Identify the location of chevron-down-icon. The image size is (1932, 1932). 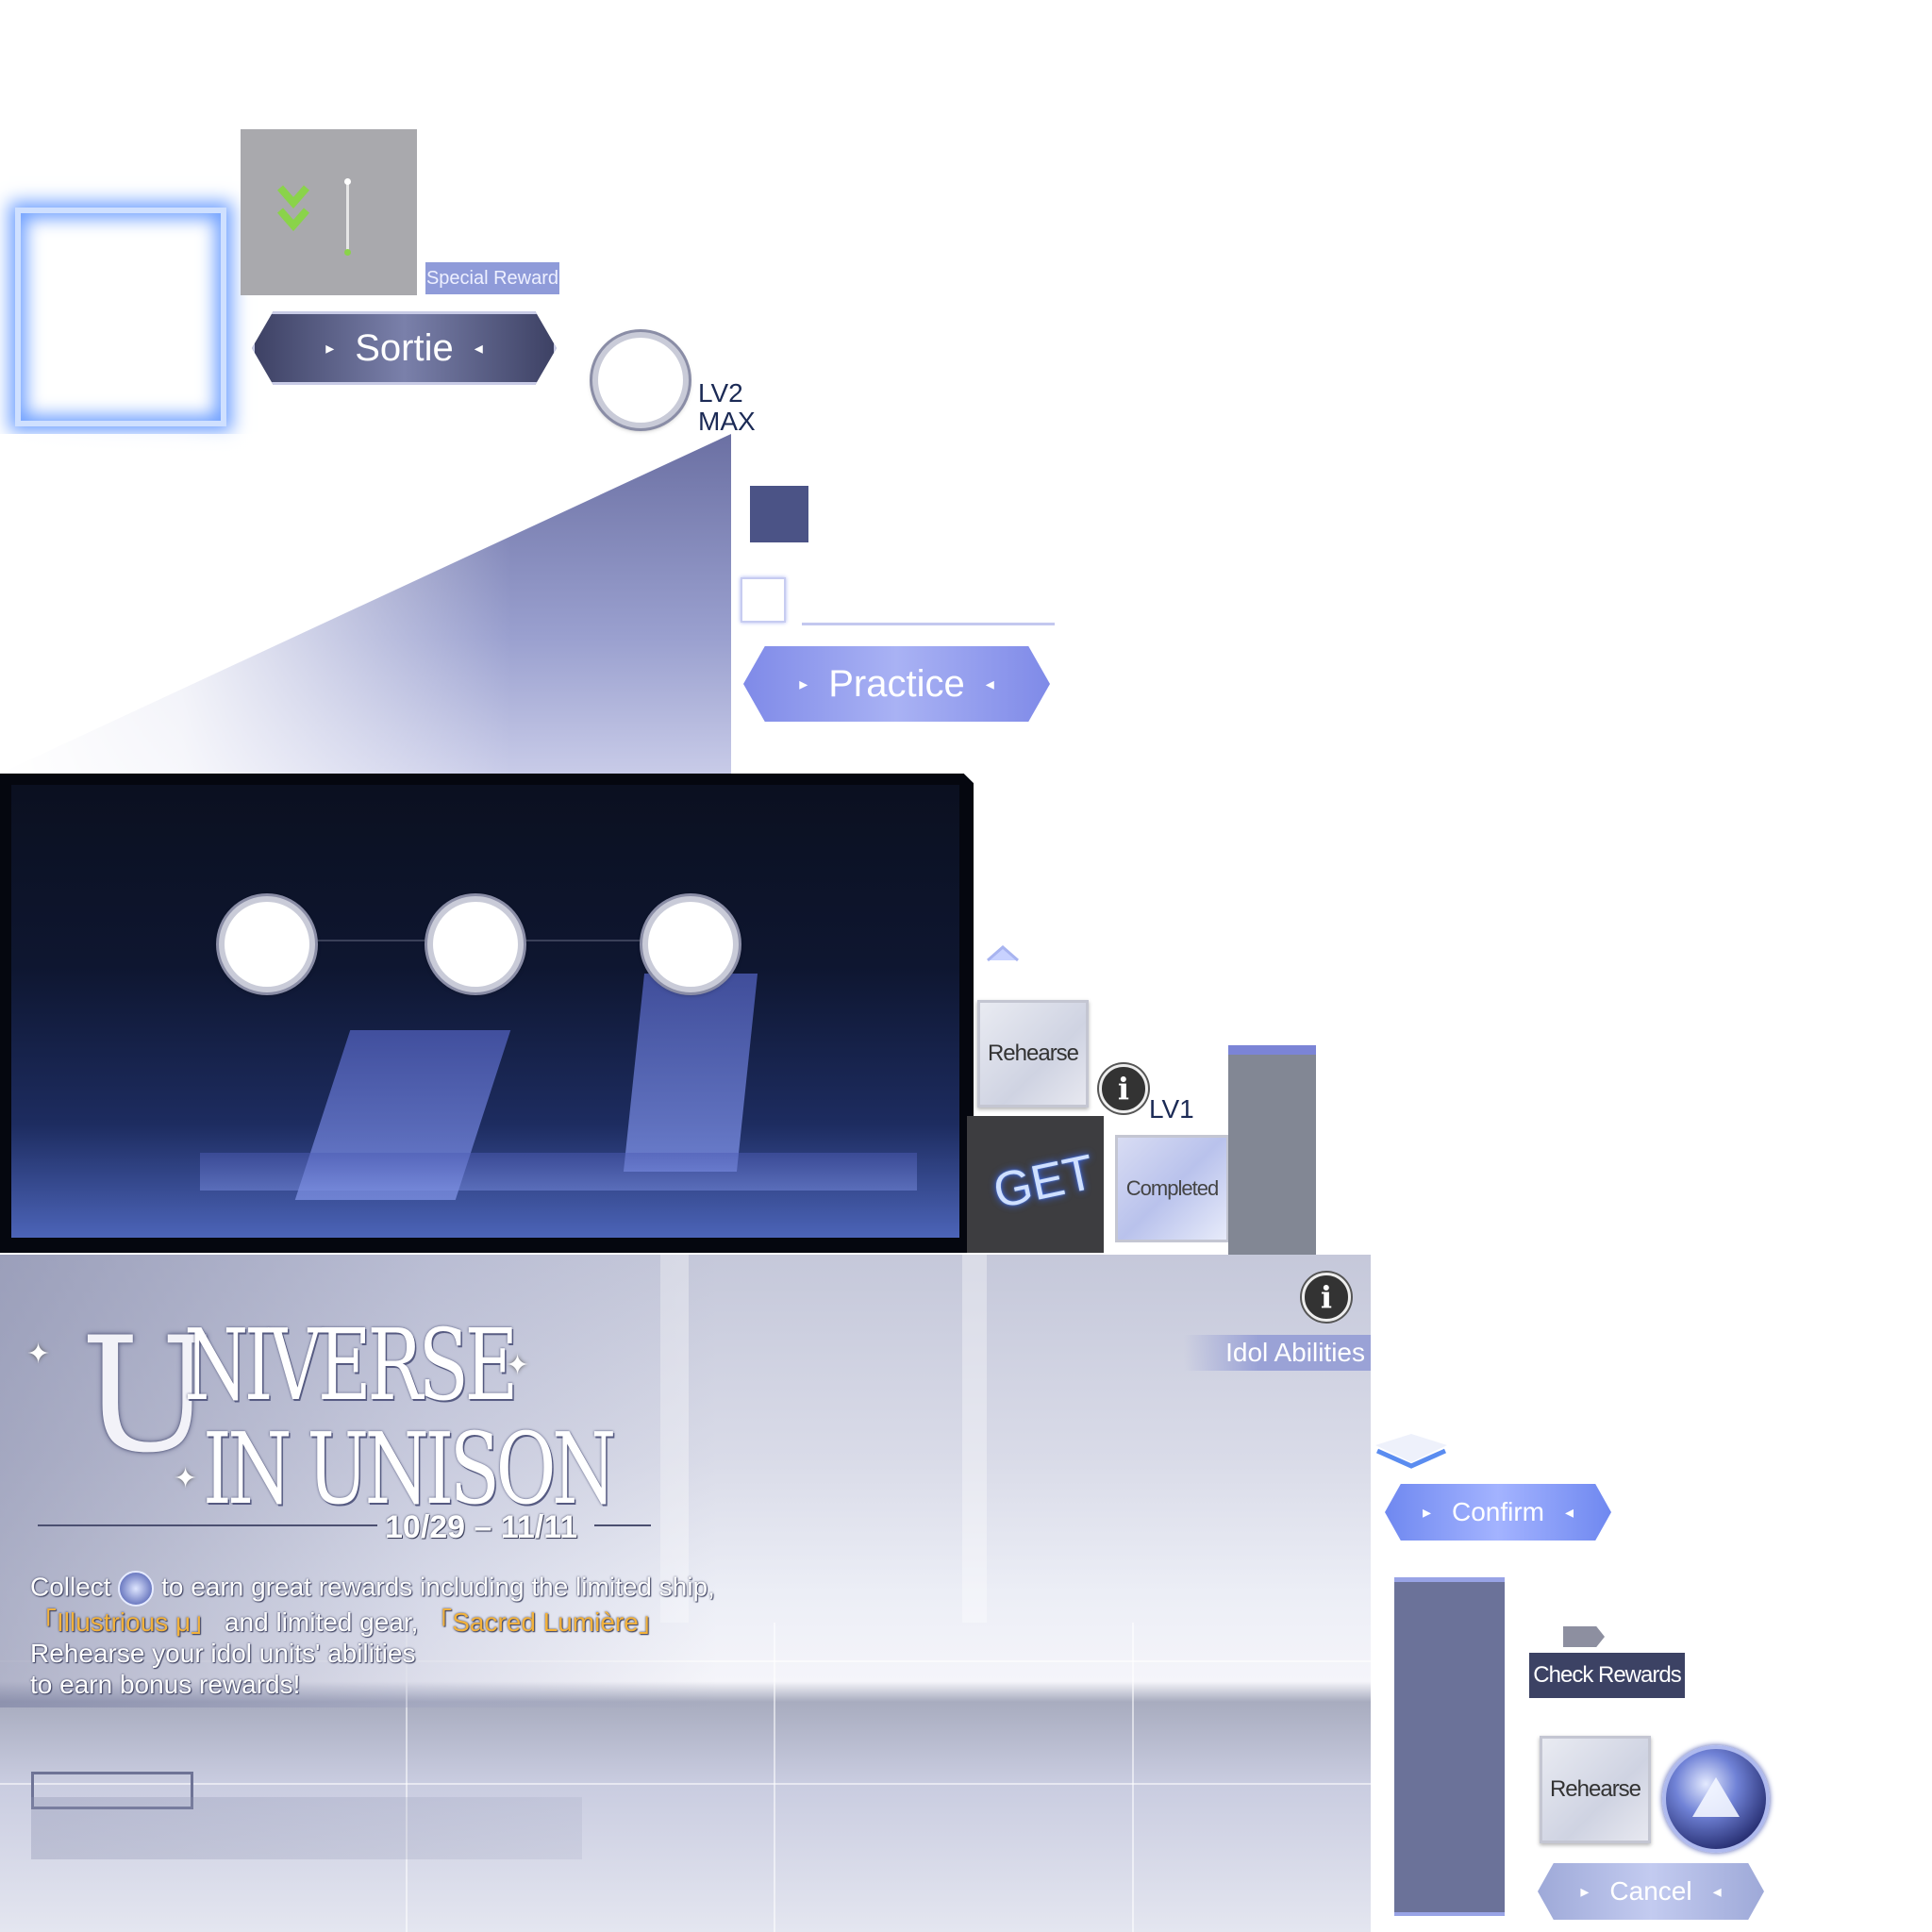
(1412, 1453).